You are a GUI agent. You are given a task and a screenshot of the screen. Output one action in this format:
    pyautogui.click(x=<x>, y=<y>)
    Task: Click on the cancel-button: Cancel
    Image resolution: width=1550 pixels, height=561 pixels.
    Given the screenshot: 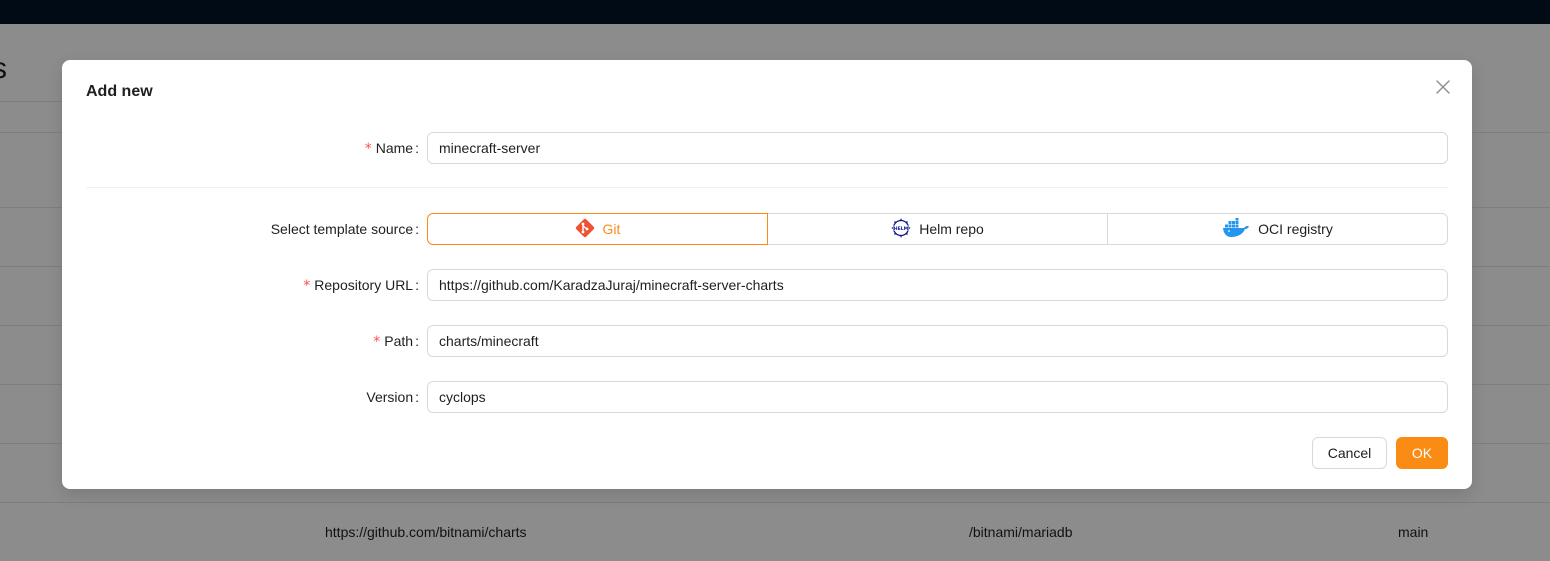 What is the action you would take?
    pyautogui.click(x=1349, y=453)
    